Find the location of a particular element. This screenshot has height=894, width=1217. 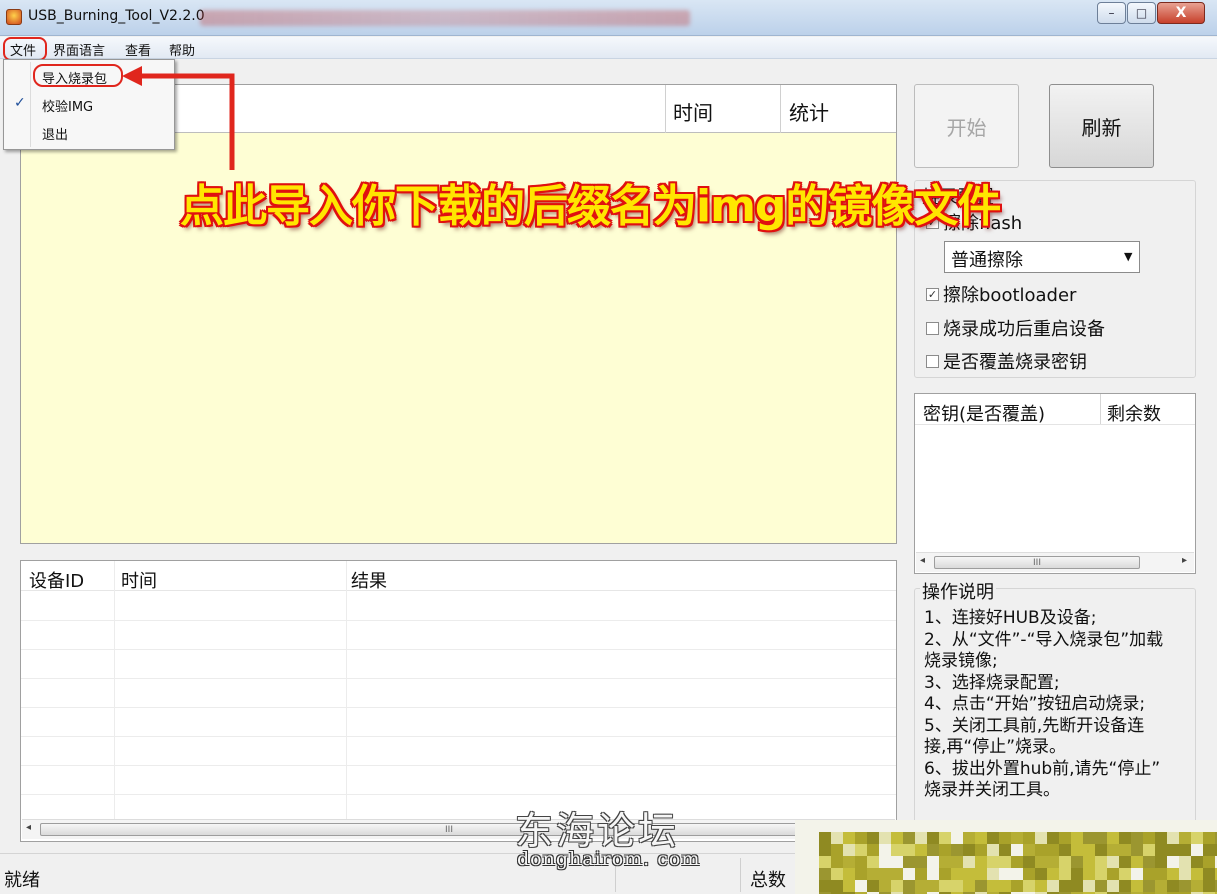

device-table-scrollbar: ◂ III is located at coordinates (458, 829).